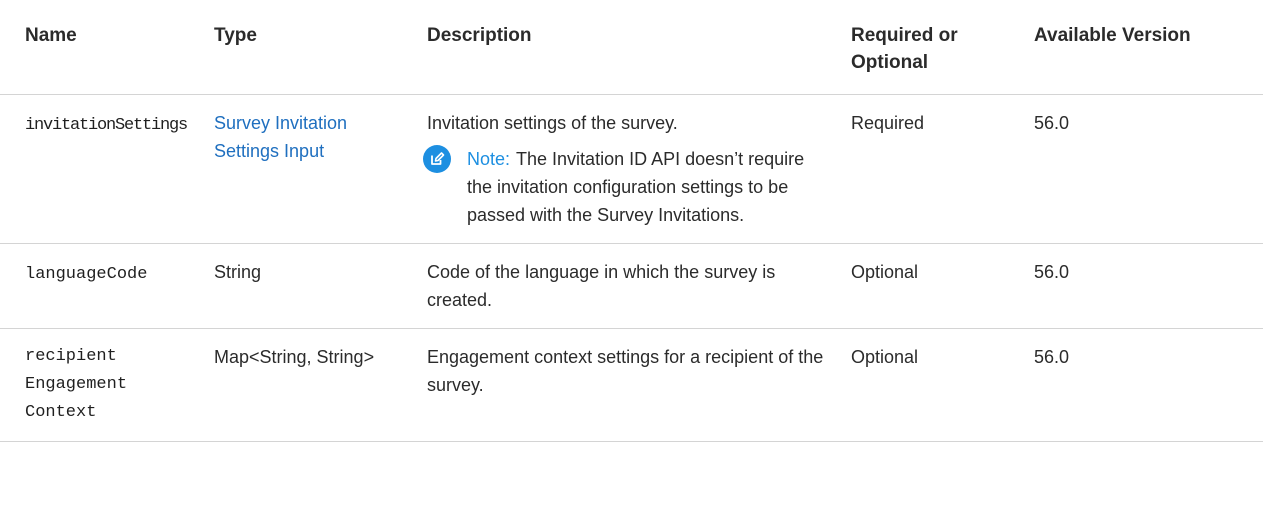  What do you see at coordinates (106, 125) in the screenshot?
I see `field-name: invitationSettings` at bounding box center [106, 125].